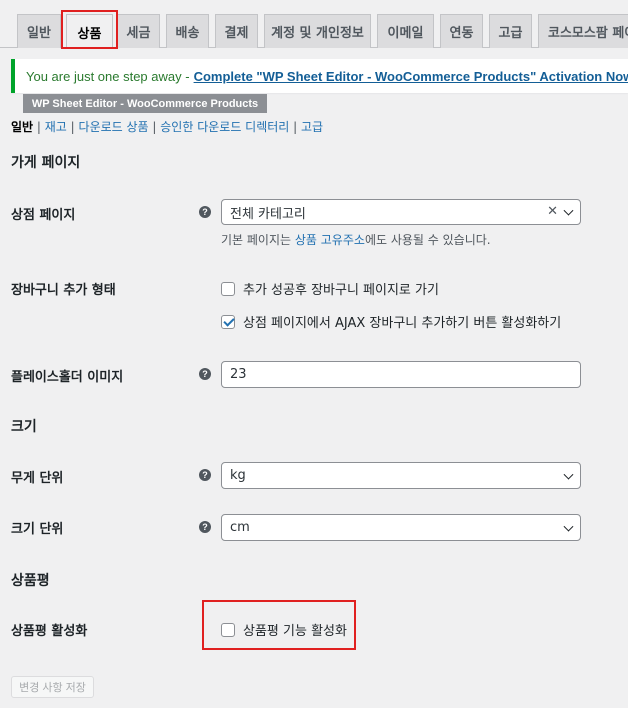  What do you see at coordinates (114, 127) in the screenshot?
I see `subnav-downloadable: 다운로드 상품` at bounding box center [114, 127].